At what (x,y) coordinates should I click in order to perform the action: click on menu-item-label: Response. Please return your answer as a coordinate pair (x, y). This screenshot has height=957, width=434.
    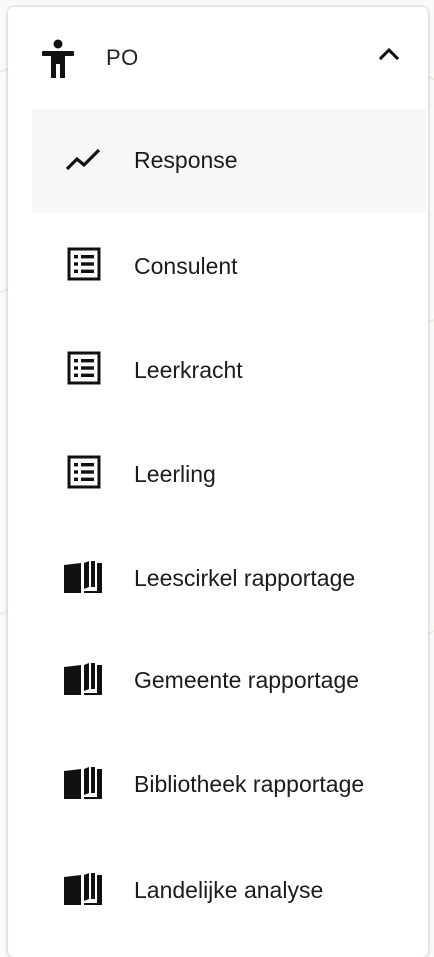
    Looking at the image, I should click on (186, 160).